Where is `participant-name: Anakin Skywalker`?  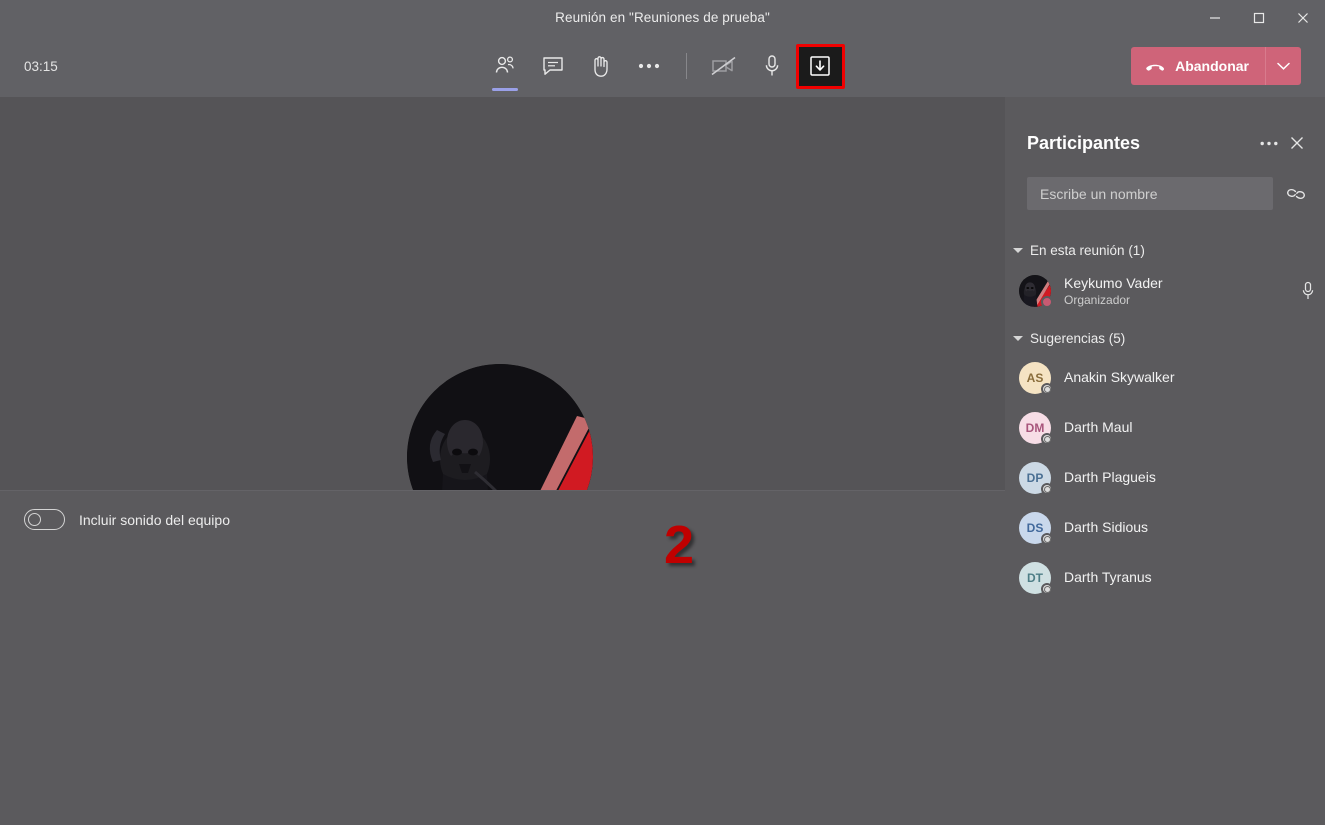 participant-name: Anakin Skywalker is located at coordinates (1119, 377).